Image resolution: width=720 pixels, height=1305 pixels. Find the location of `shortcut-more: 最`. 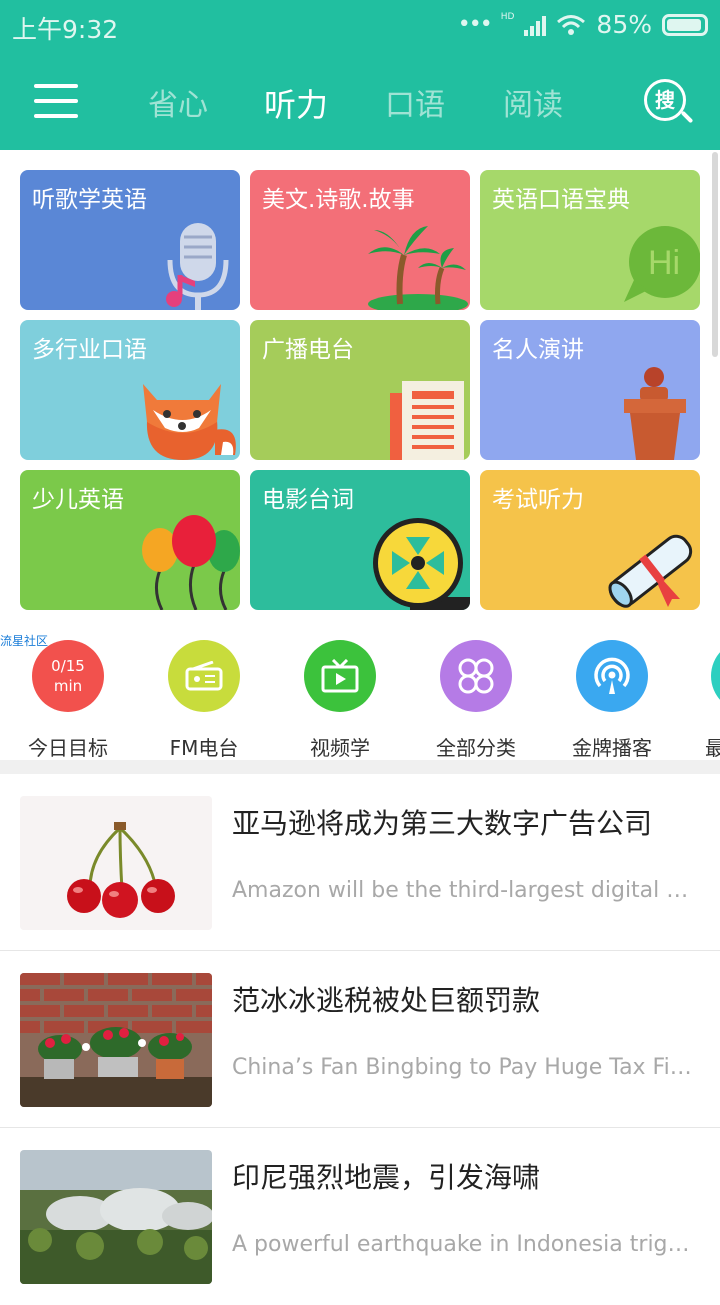

shortcut-more: 最 is located at coordinates (701, 700).